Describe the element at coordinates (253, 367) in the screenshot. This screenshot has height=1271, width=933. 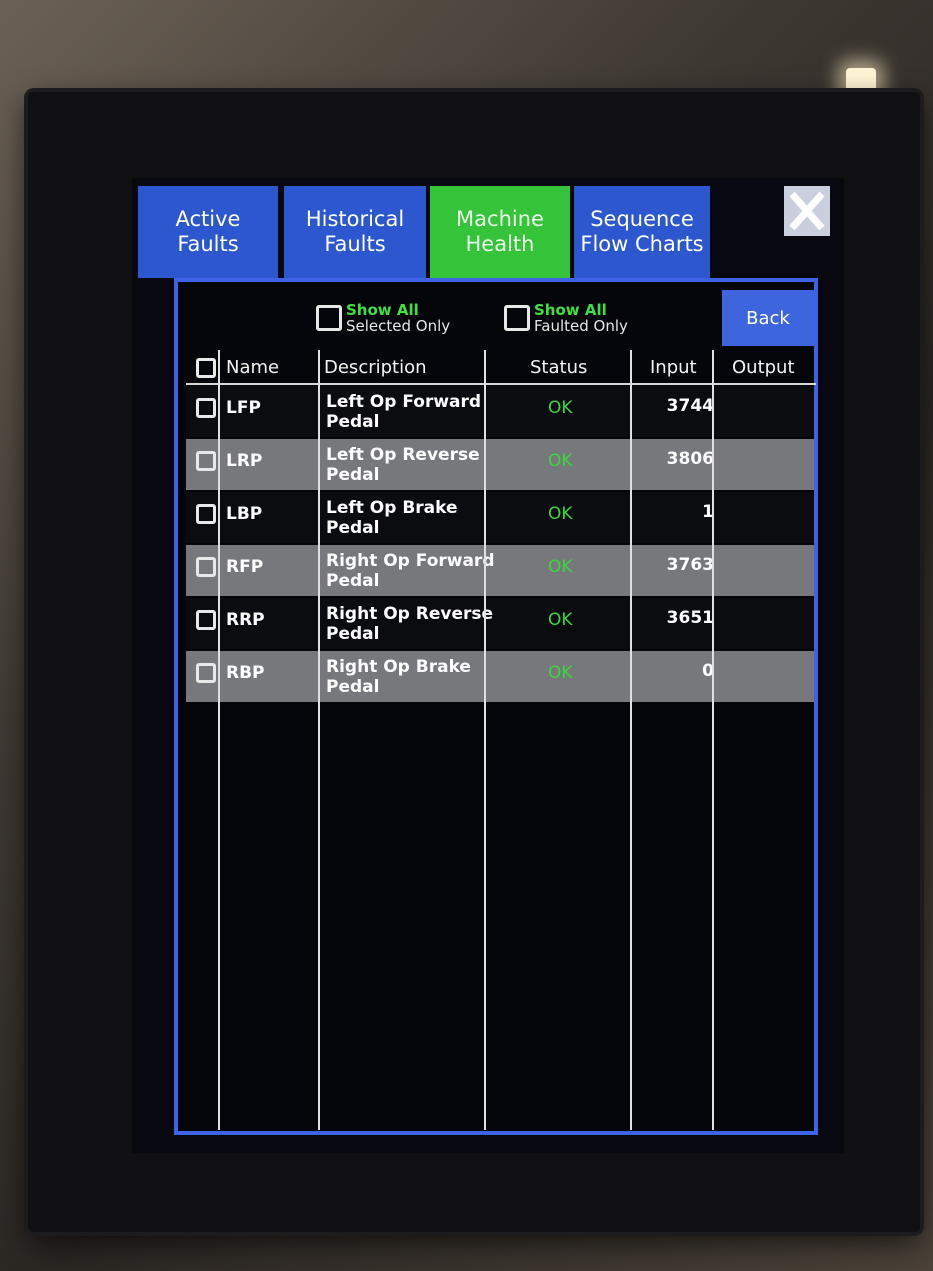
I see `column-header-name: Name` at that location.